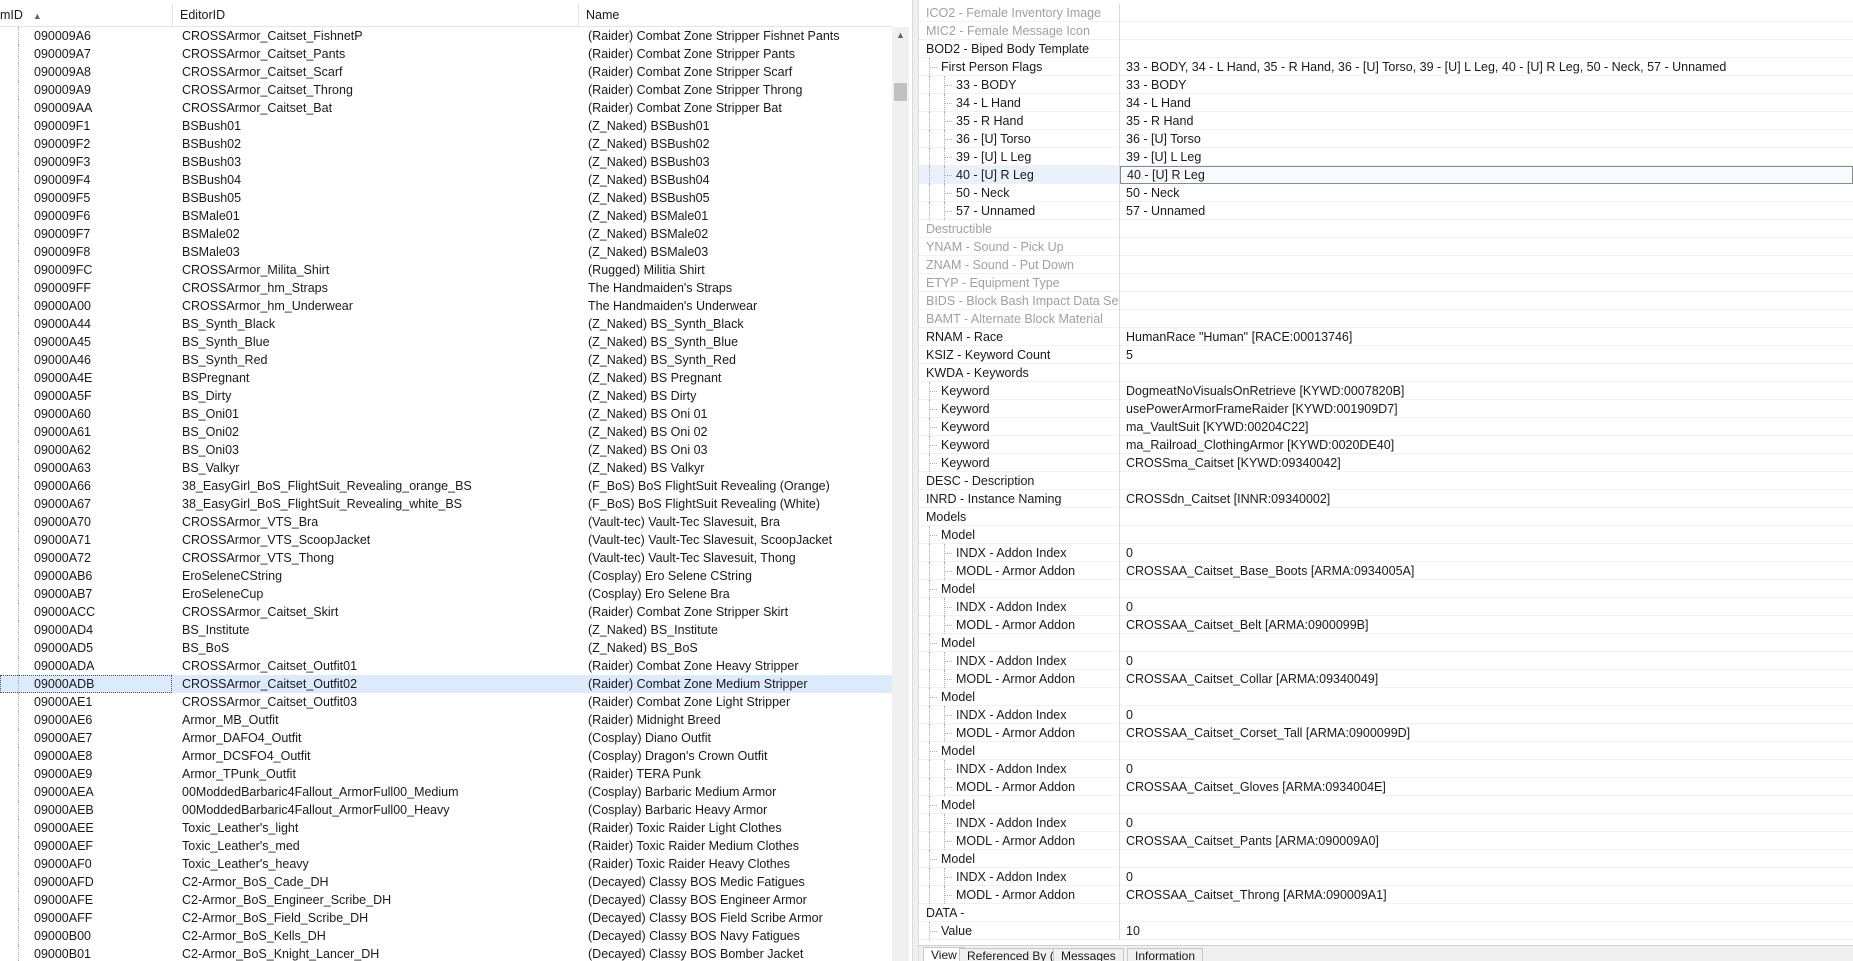  I want to click on record-field-row: 33 - BODY 33 - BODY, so click(1386, 85).